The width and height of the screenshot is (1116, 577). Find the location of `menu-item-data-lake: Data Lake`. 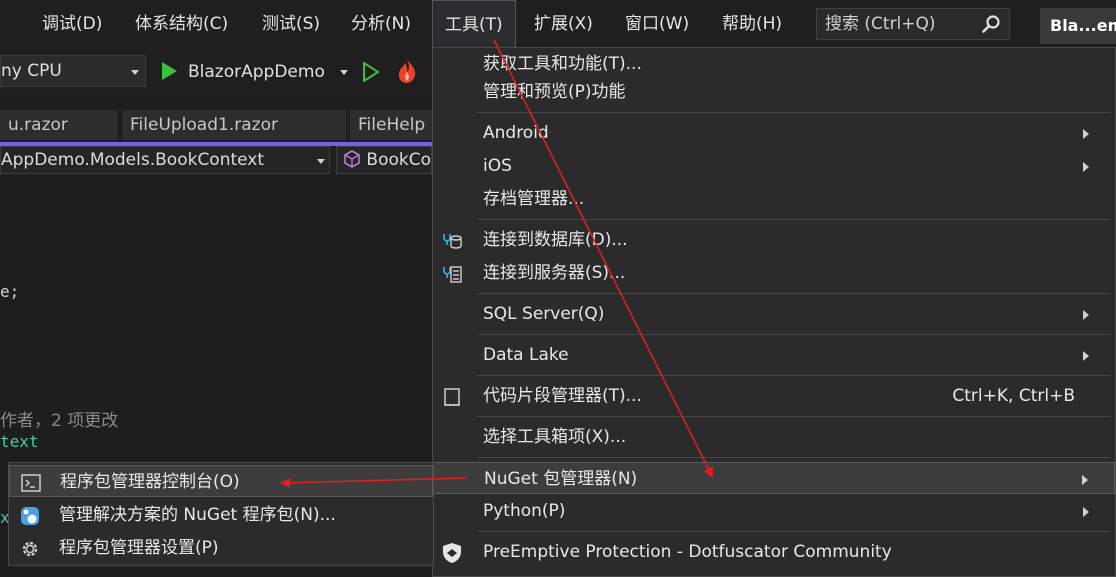

menu-item-data-lake: Data Lake is located at coordinates (774, 355).